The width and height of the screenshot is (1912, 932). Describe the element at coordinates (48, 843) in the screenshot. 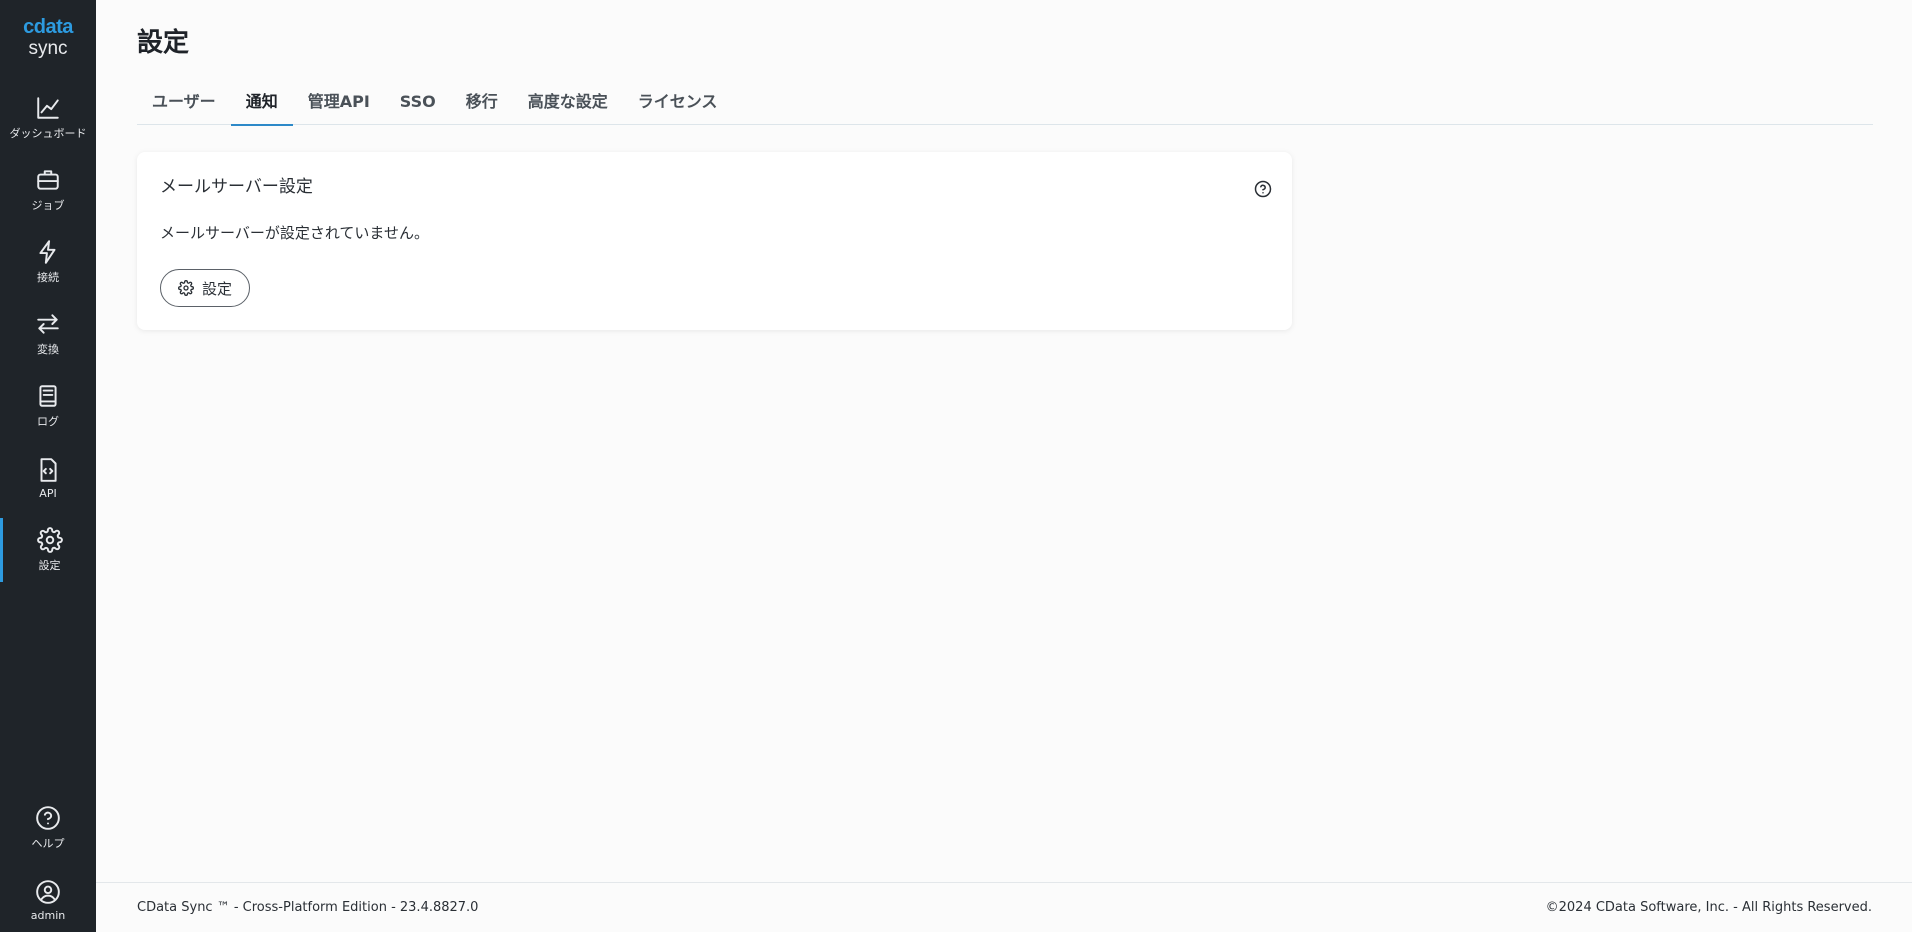

I see `sidebar-item-label: ヘルプ` at that location.